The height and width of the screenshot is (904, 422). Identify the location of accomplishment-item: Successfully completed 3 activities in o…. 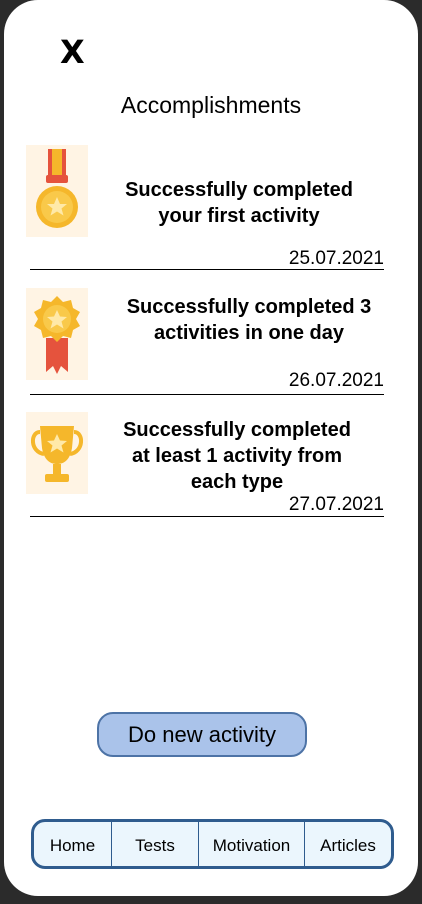
(204, 342).